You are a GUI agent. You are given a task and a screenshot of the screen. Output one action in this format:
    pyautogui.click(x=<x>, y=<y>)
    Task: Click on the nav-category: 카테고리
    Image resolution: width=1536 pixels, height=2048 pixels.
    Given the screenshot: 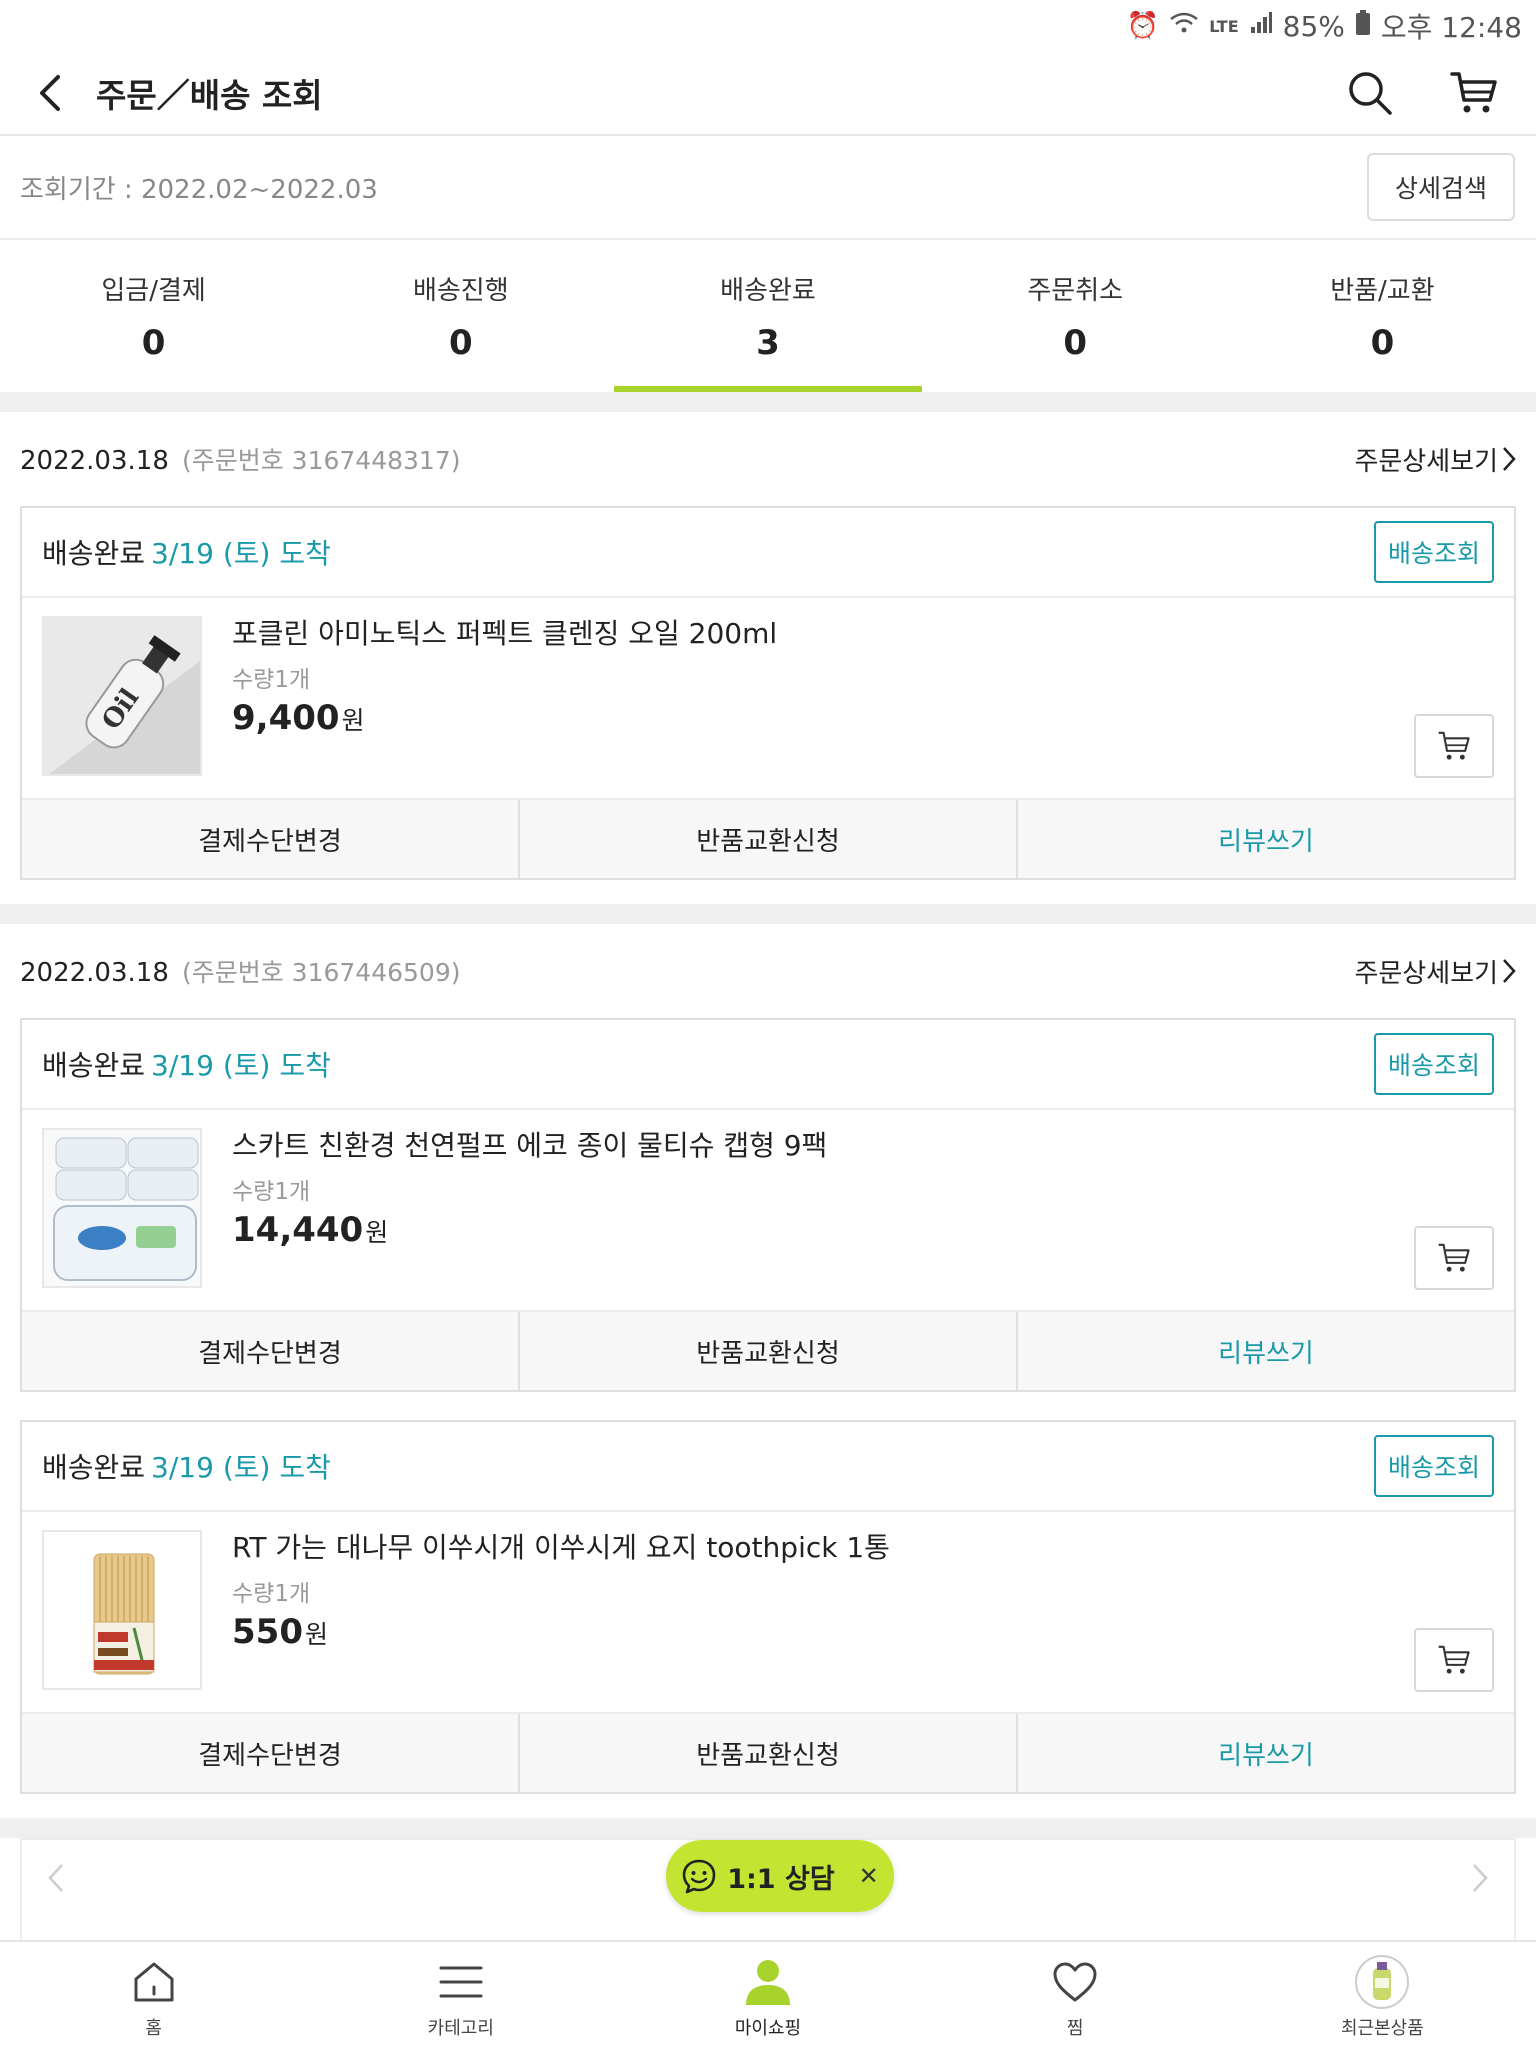 What is the action you would take?
    pyautogui.click(x=460, y=1995)
    